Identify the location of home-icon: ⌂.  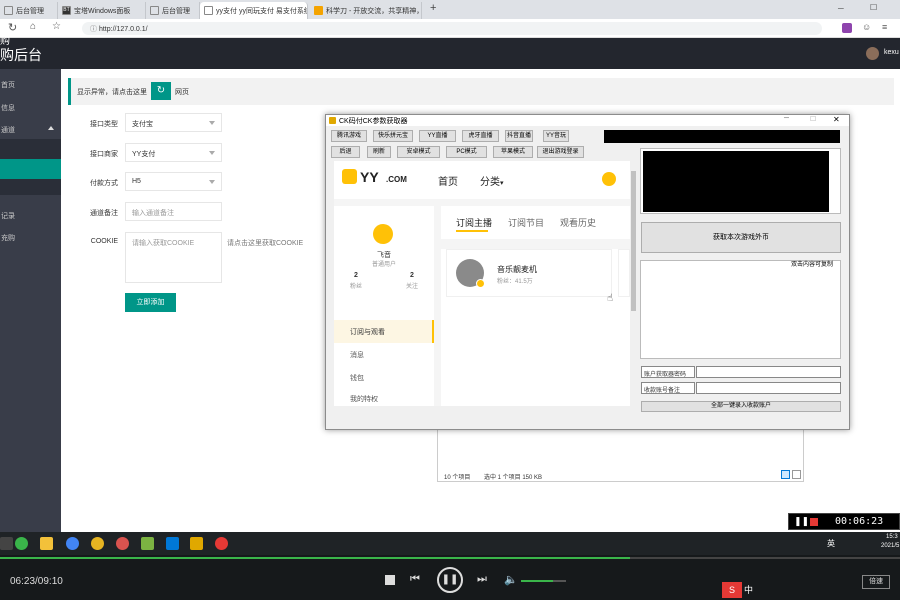
(33, 26).